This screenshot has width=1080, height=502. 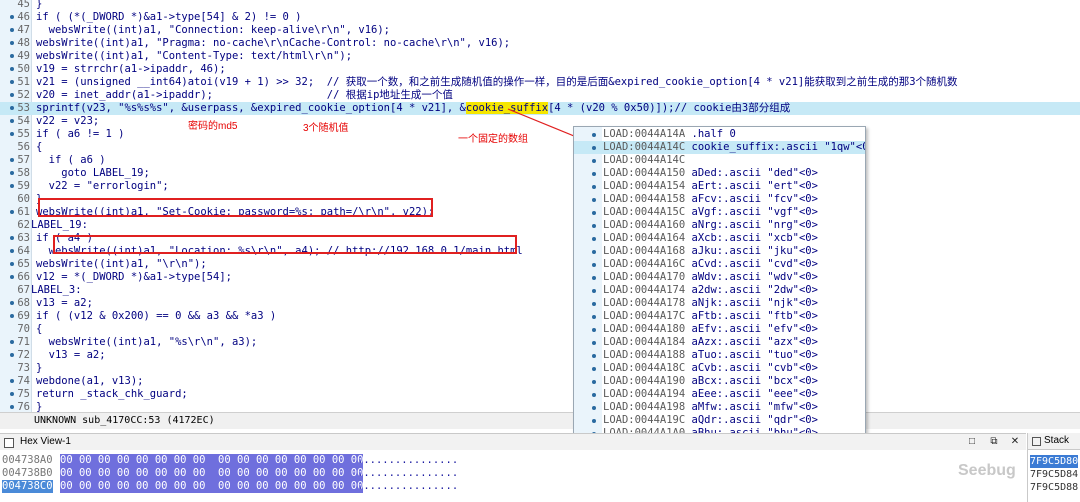 I want to click on popup-line: LOAD:0044A19C aQdr:.ascii "qdr"<0>, so click(x=719, y=420).